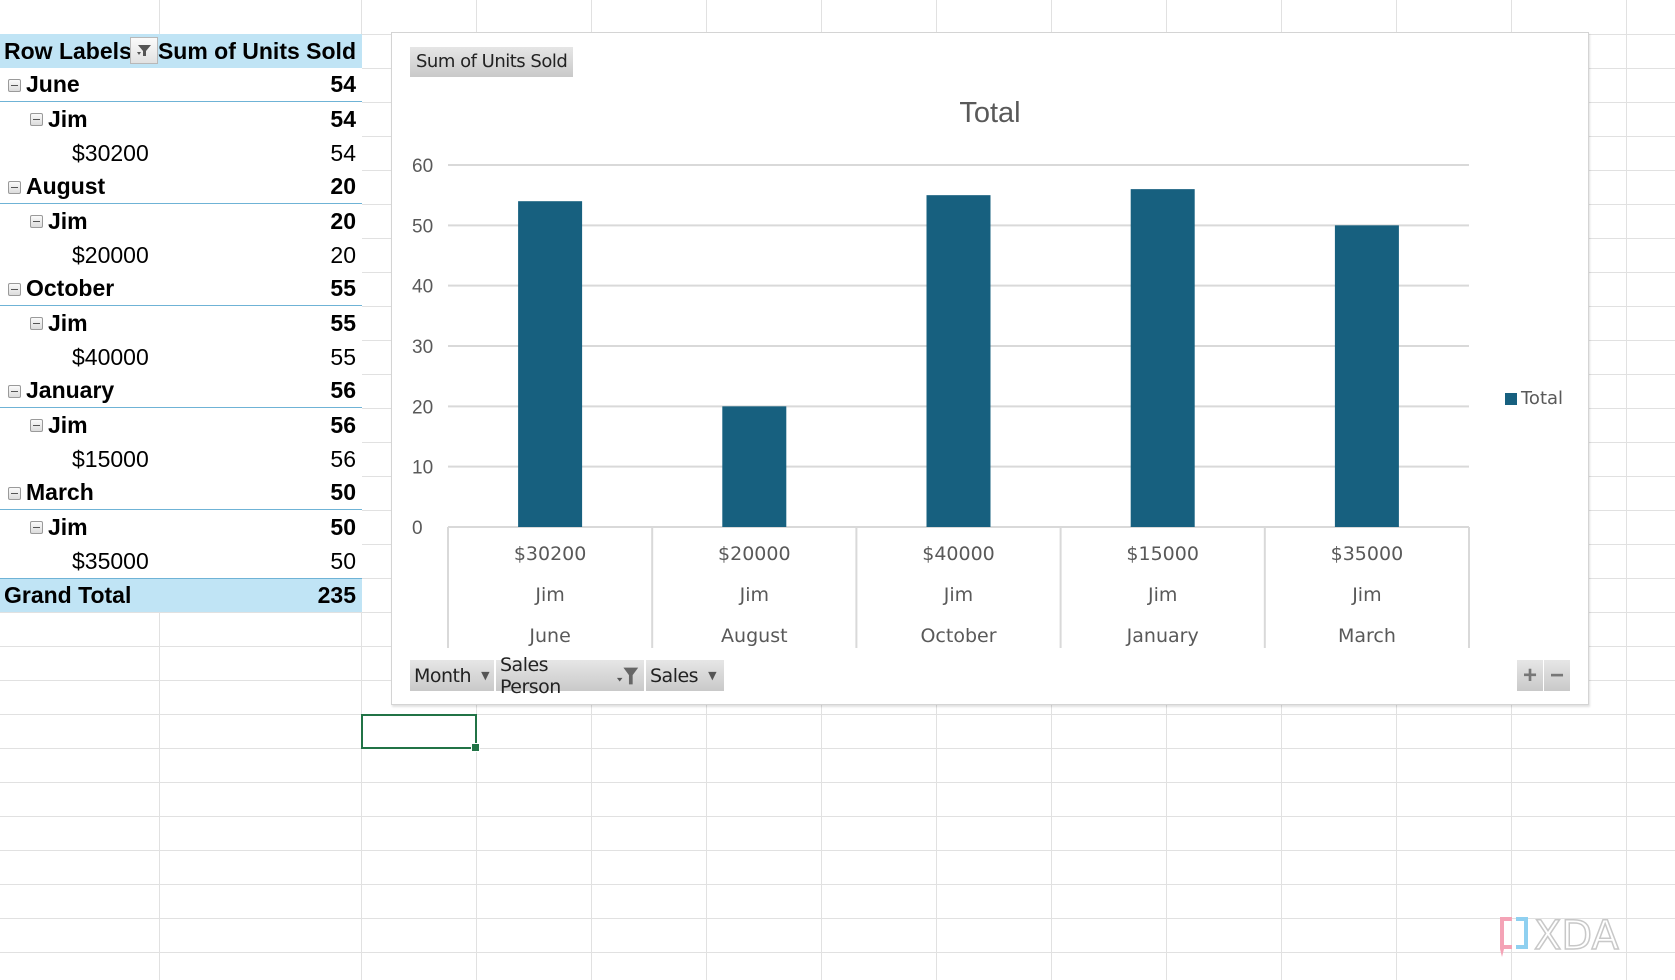  Describe the element at coordinates (422, 468) in the screenshot. I see `y-tick-label: 10` at that location.